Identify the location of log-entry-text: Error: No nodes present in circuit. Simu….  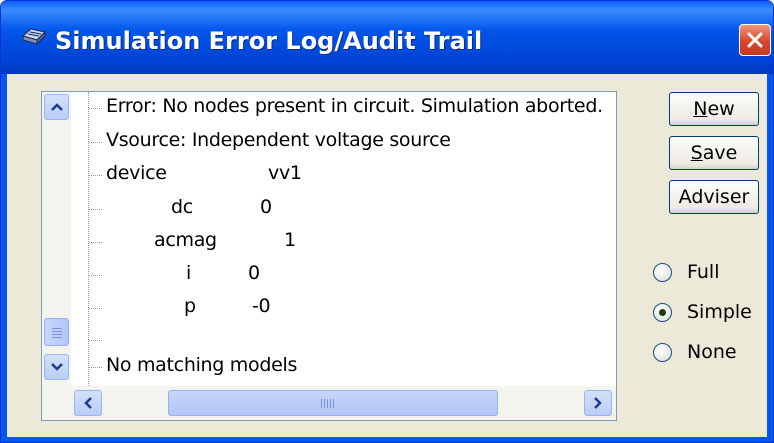
(354, 106).